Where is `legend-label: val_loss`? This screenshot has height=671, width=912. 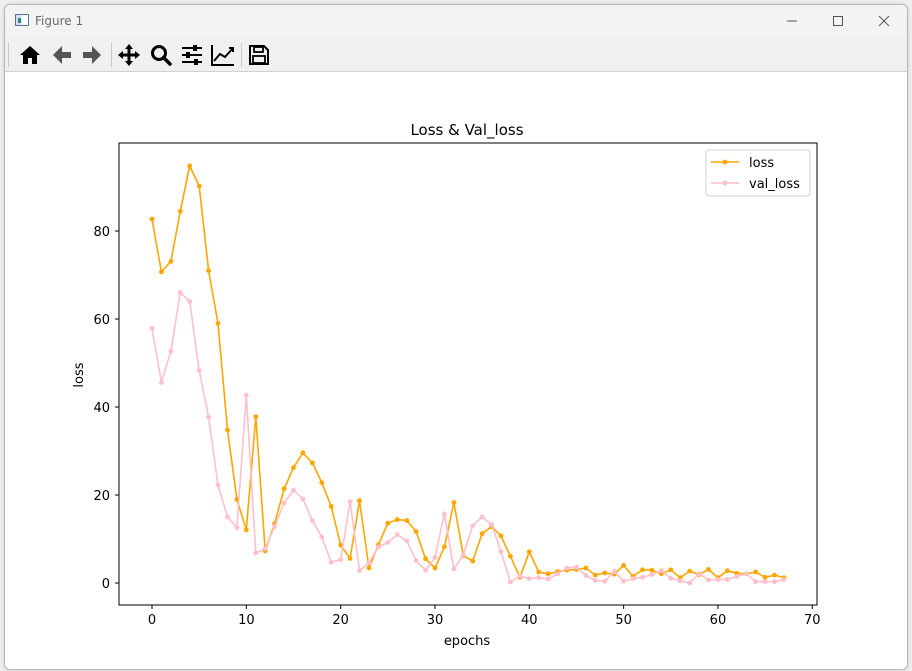
legend-label: val_loss is located at coordinates (774, 184).